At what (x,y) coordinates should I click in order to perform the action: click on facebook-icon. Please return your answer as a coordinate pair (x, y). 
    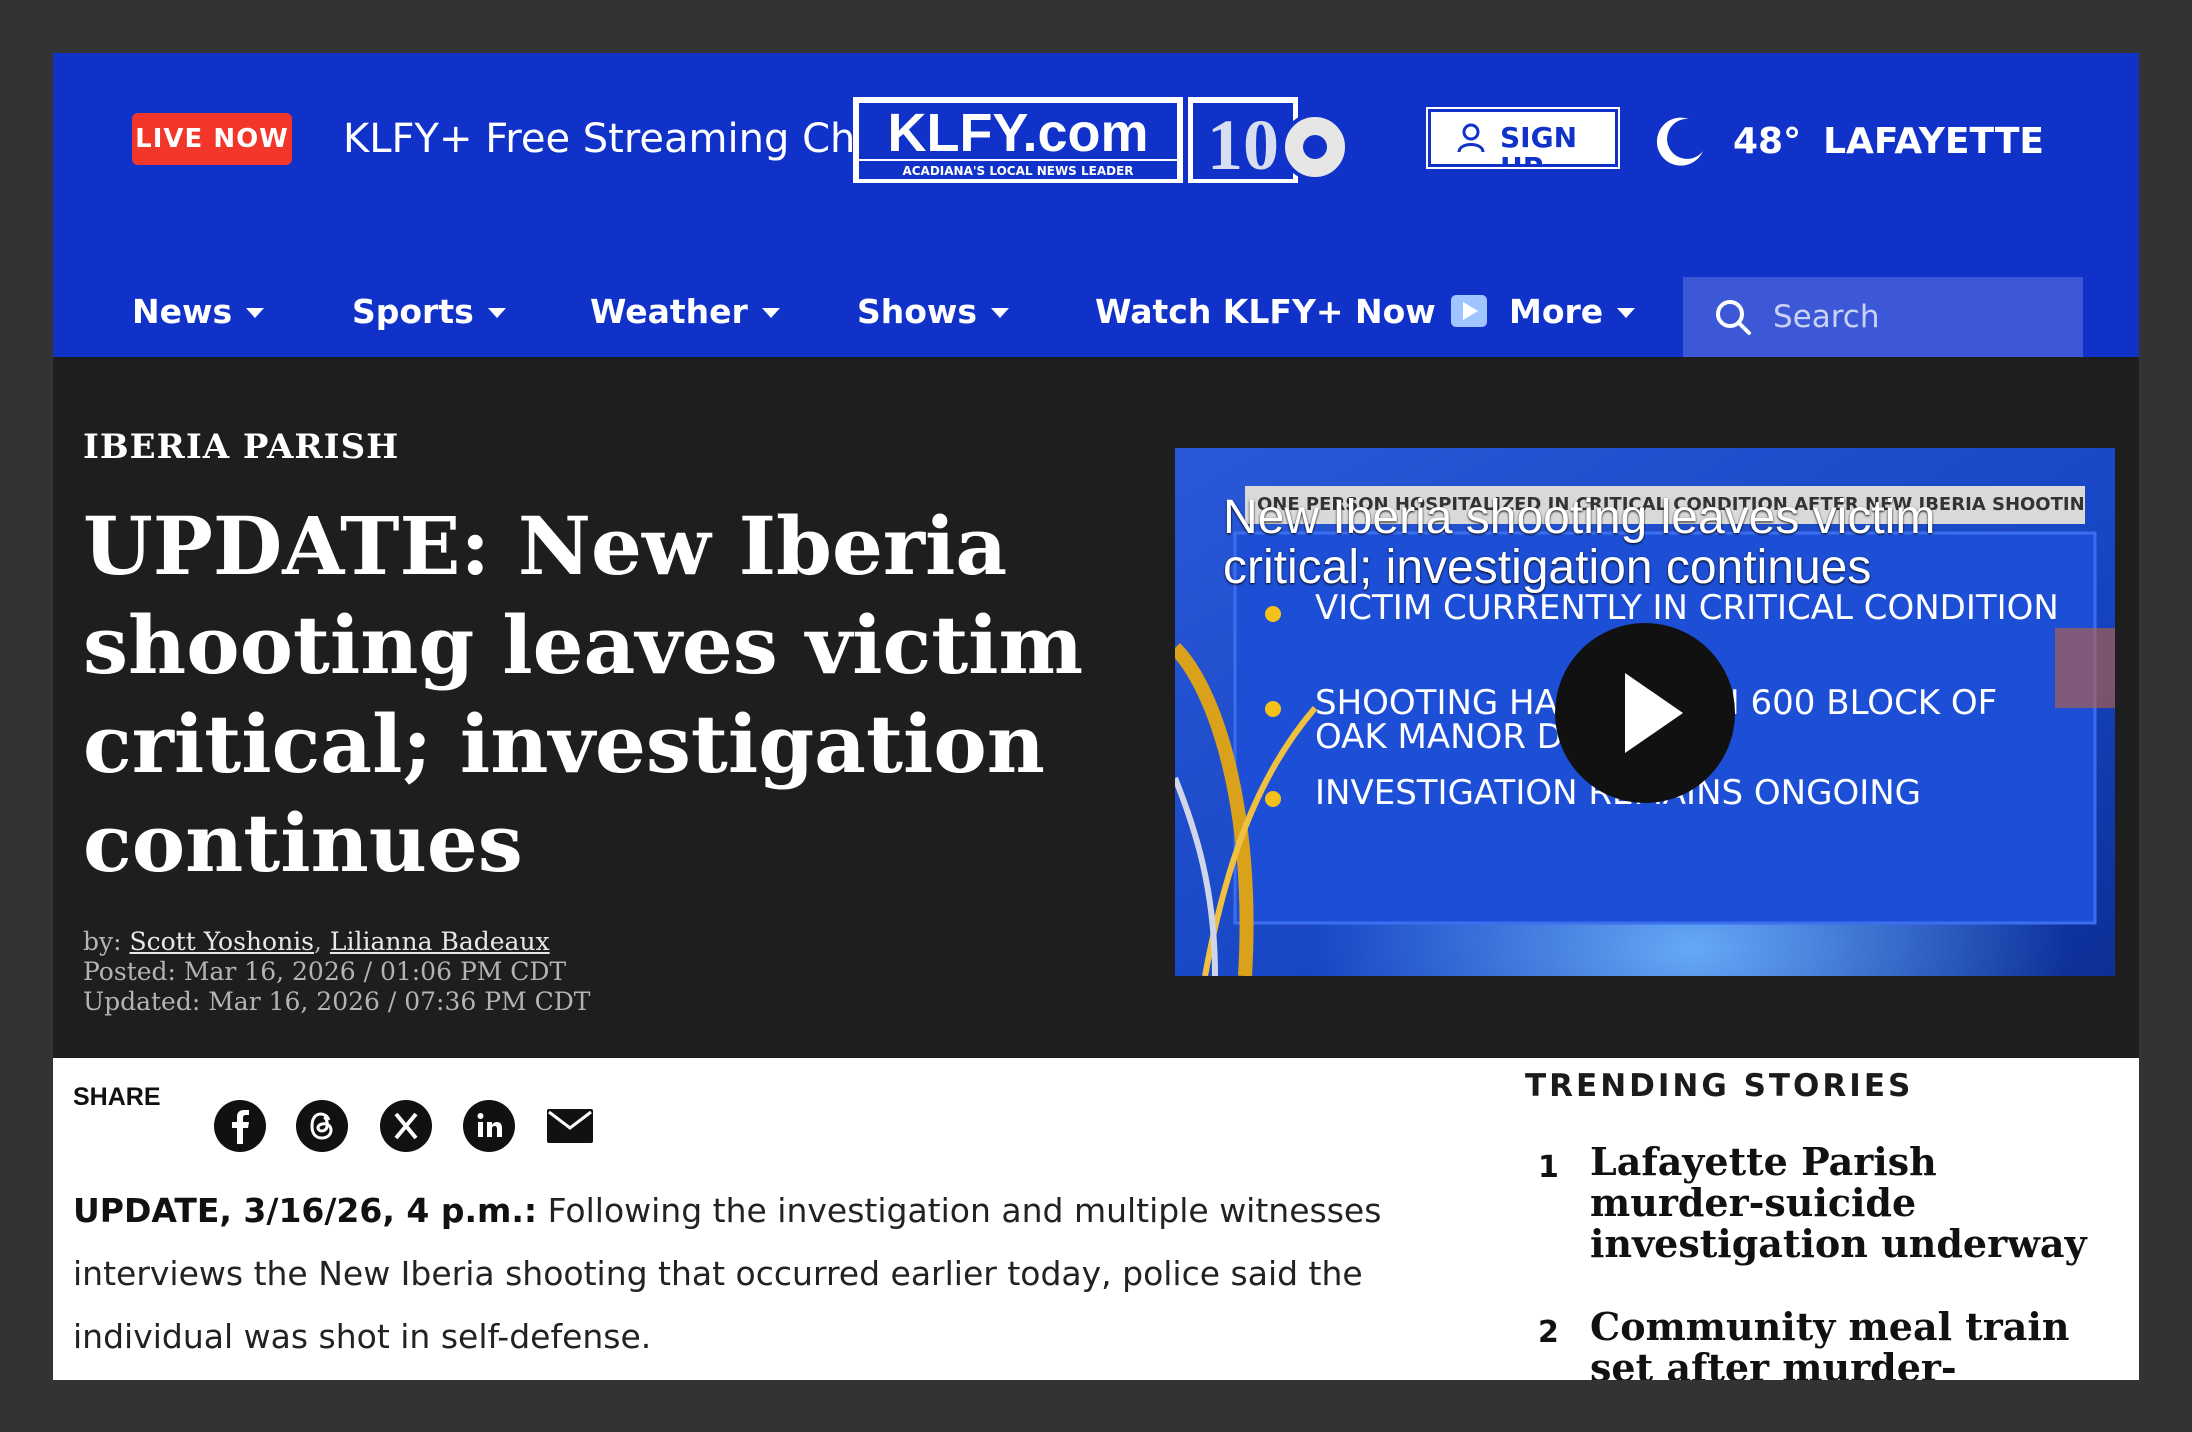
    Looking at the image, I should click on (240, 1126).